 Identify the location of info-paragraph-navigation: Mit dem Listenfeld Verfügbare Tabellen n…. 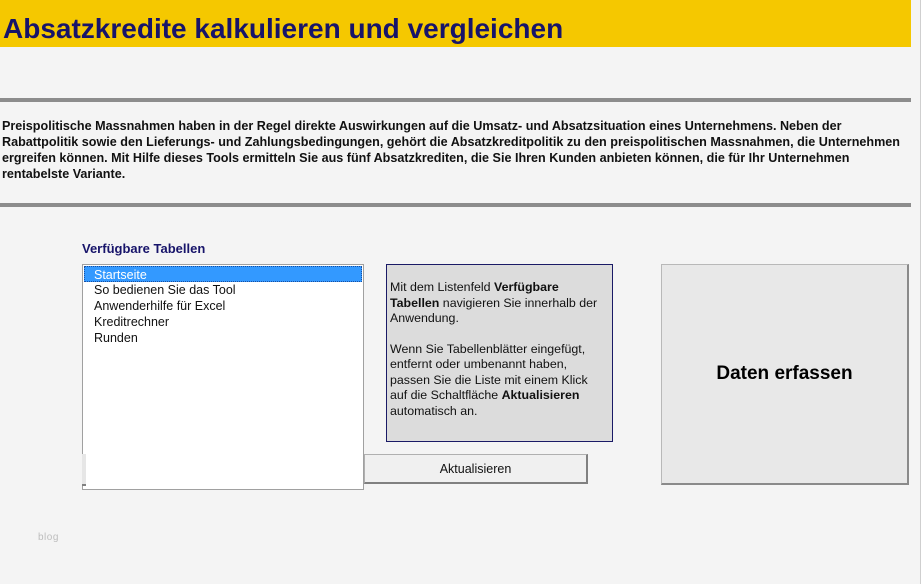
(494, 302).